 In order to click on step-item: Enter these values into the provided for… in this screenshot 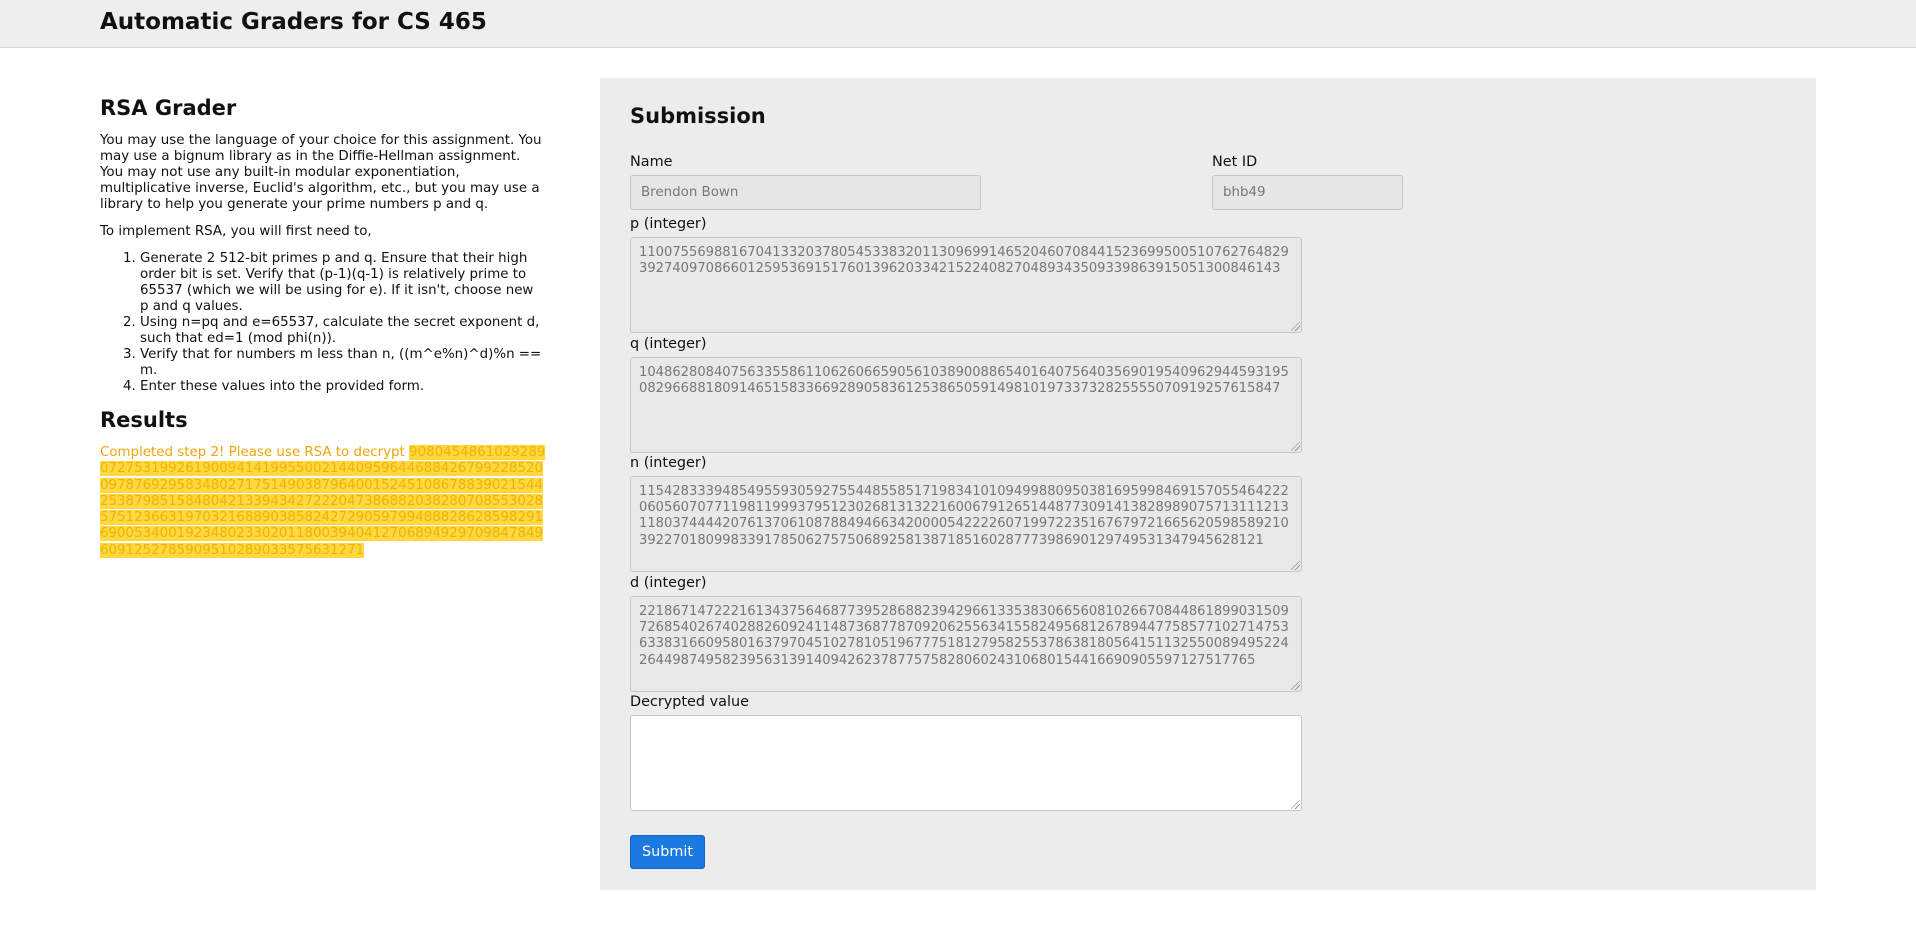, I will do `click(343, 387)`.